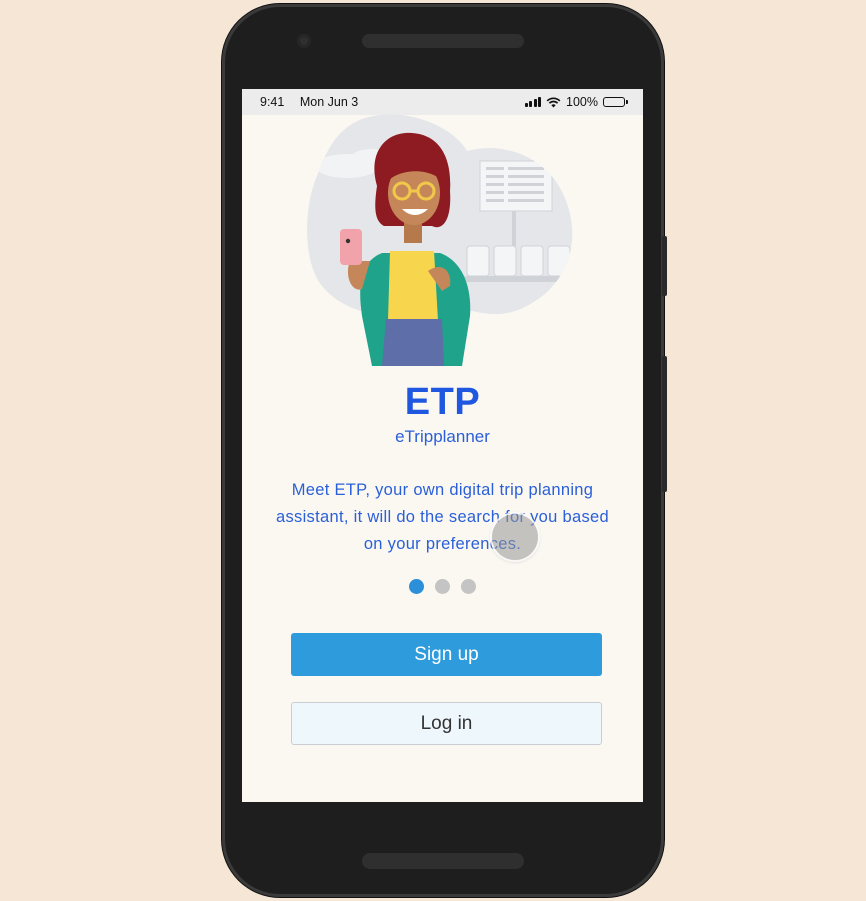  Describe the element at coordinates (582, 102) in the screenshot. I see `battery-percent: 100%` at that location.